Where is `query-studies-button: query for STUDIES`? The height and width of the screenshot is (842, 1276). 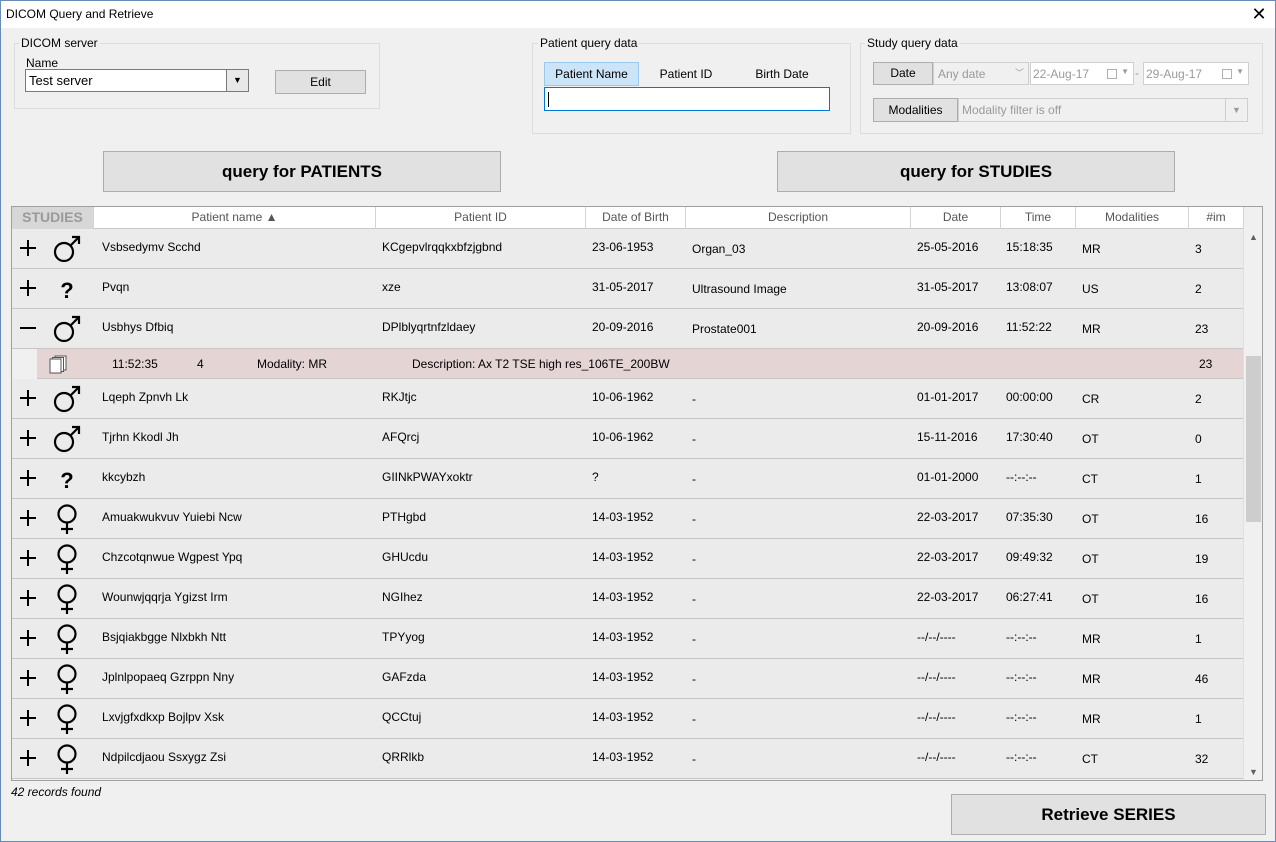 query-studies-button: query for STUDIES is located at coordinates (976, 171).